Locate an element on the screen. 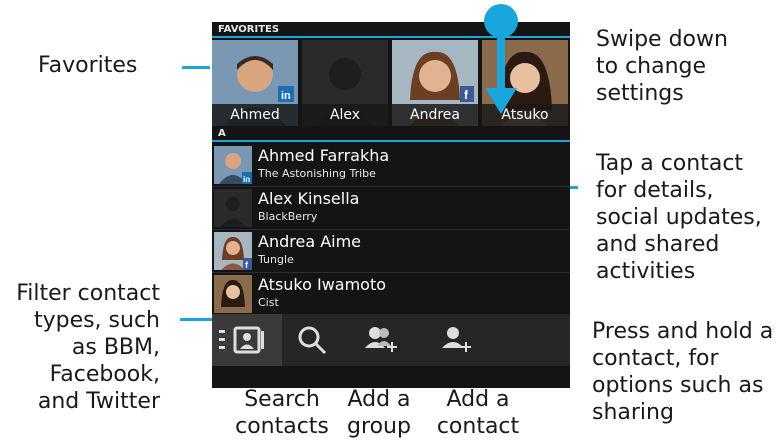  favorite-tile-alex: Alex is located at coordinates (345, 83).